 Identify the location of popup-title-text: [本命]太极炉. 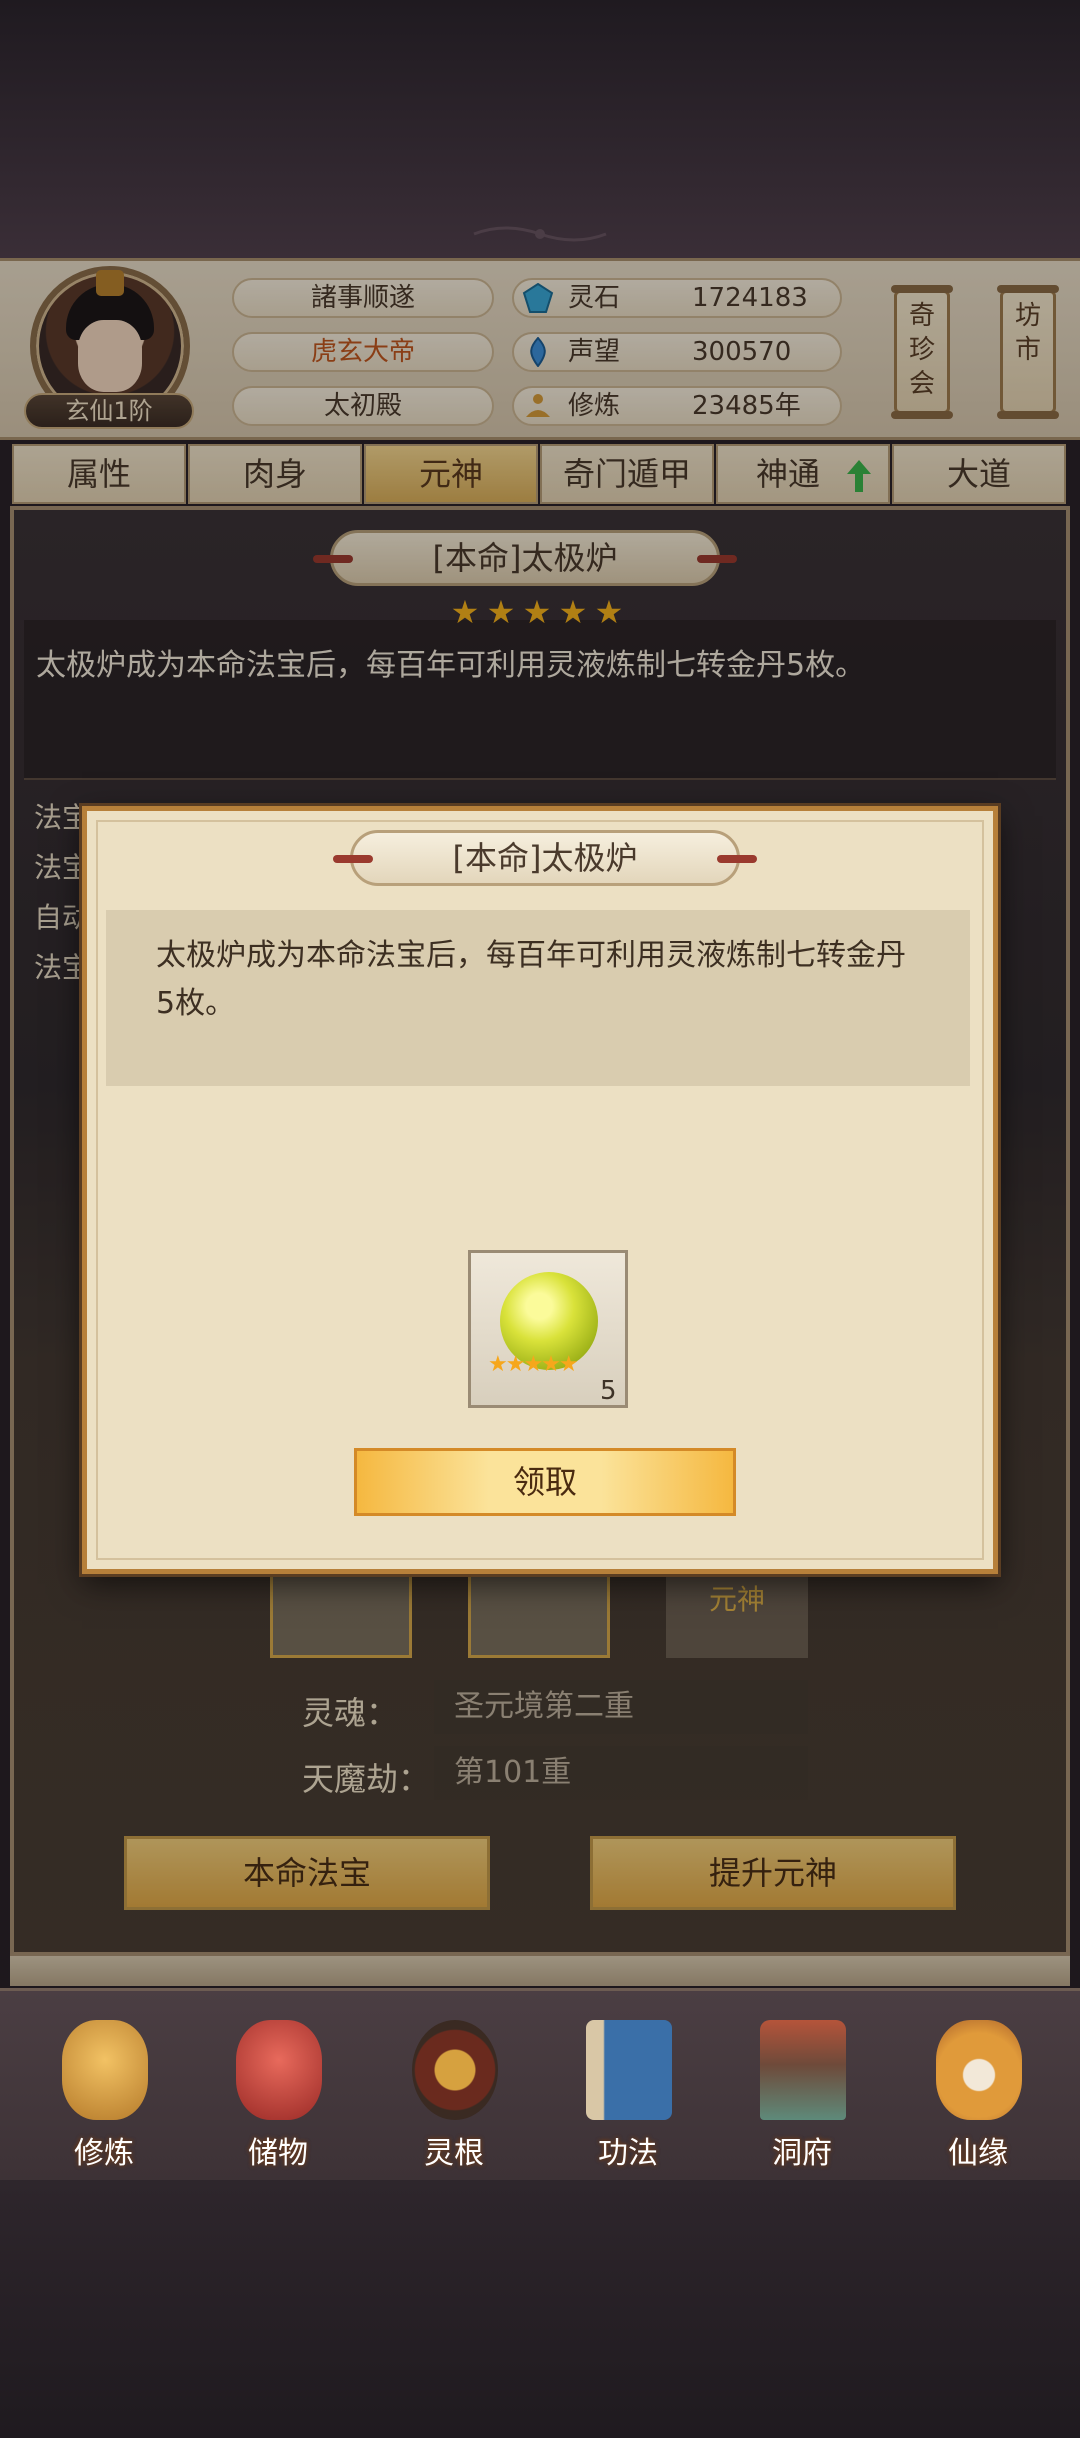
(545, 858).